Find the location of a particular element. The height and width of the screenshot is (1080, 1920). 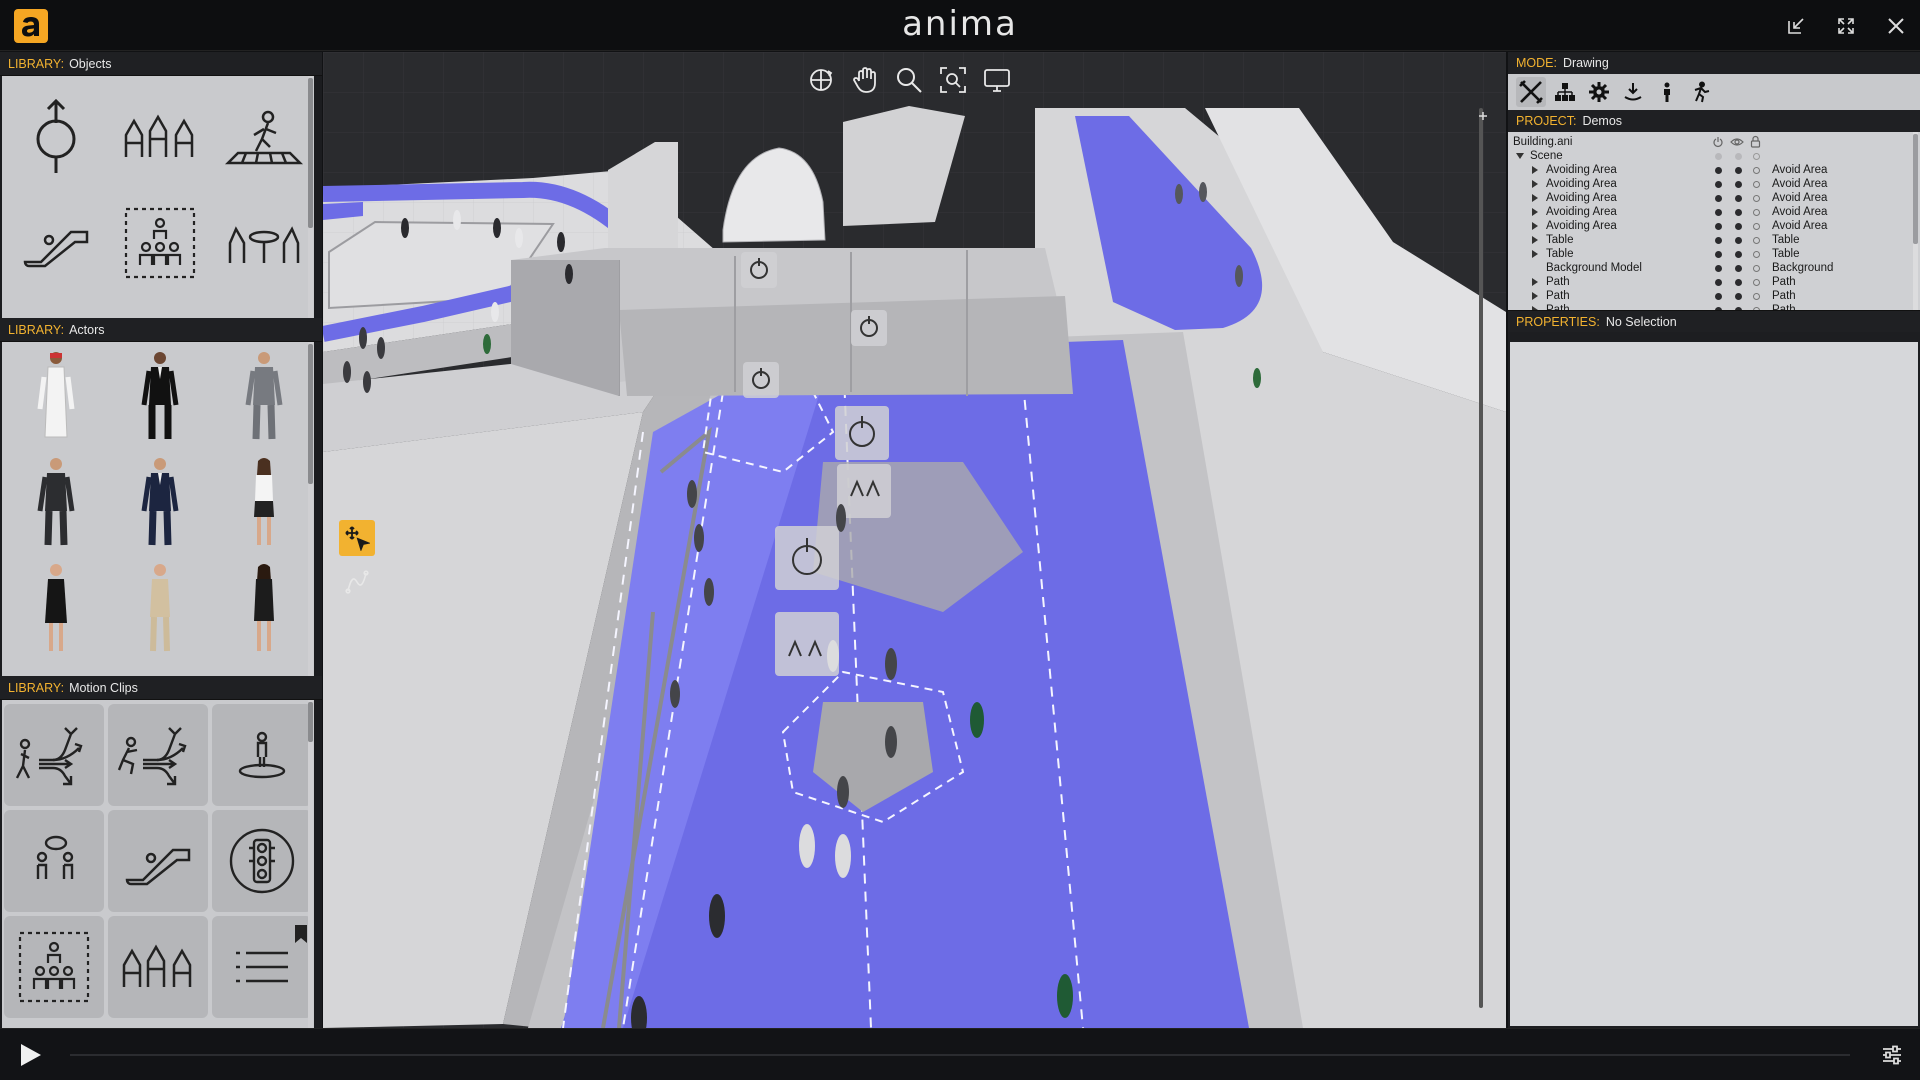

clip-traffic-light is located at coordinates (262, 861).